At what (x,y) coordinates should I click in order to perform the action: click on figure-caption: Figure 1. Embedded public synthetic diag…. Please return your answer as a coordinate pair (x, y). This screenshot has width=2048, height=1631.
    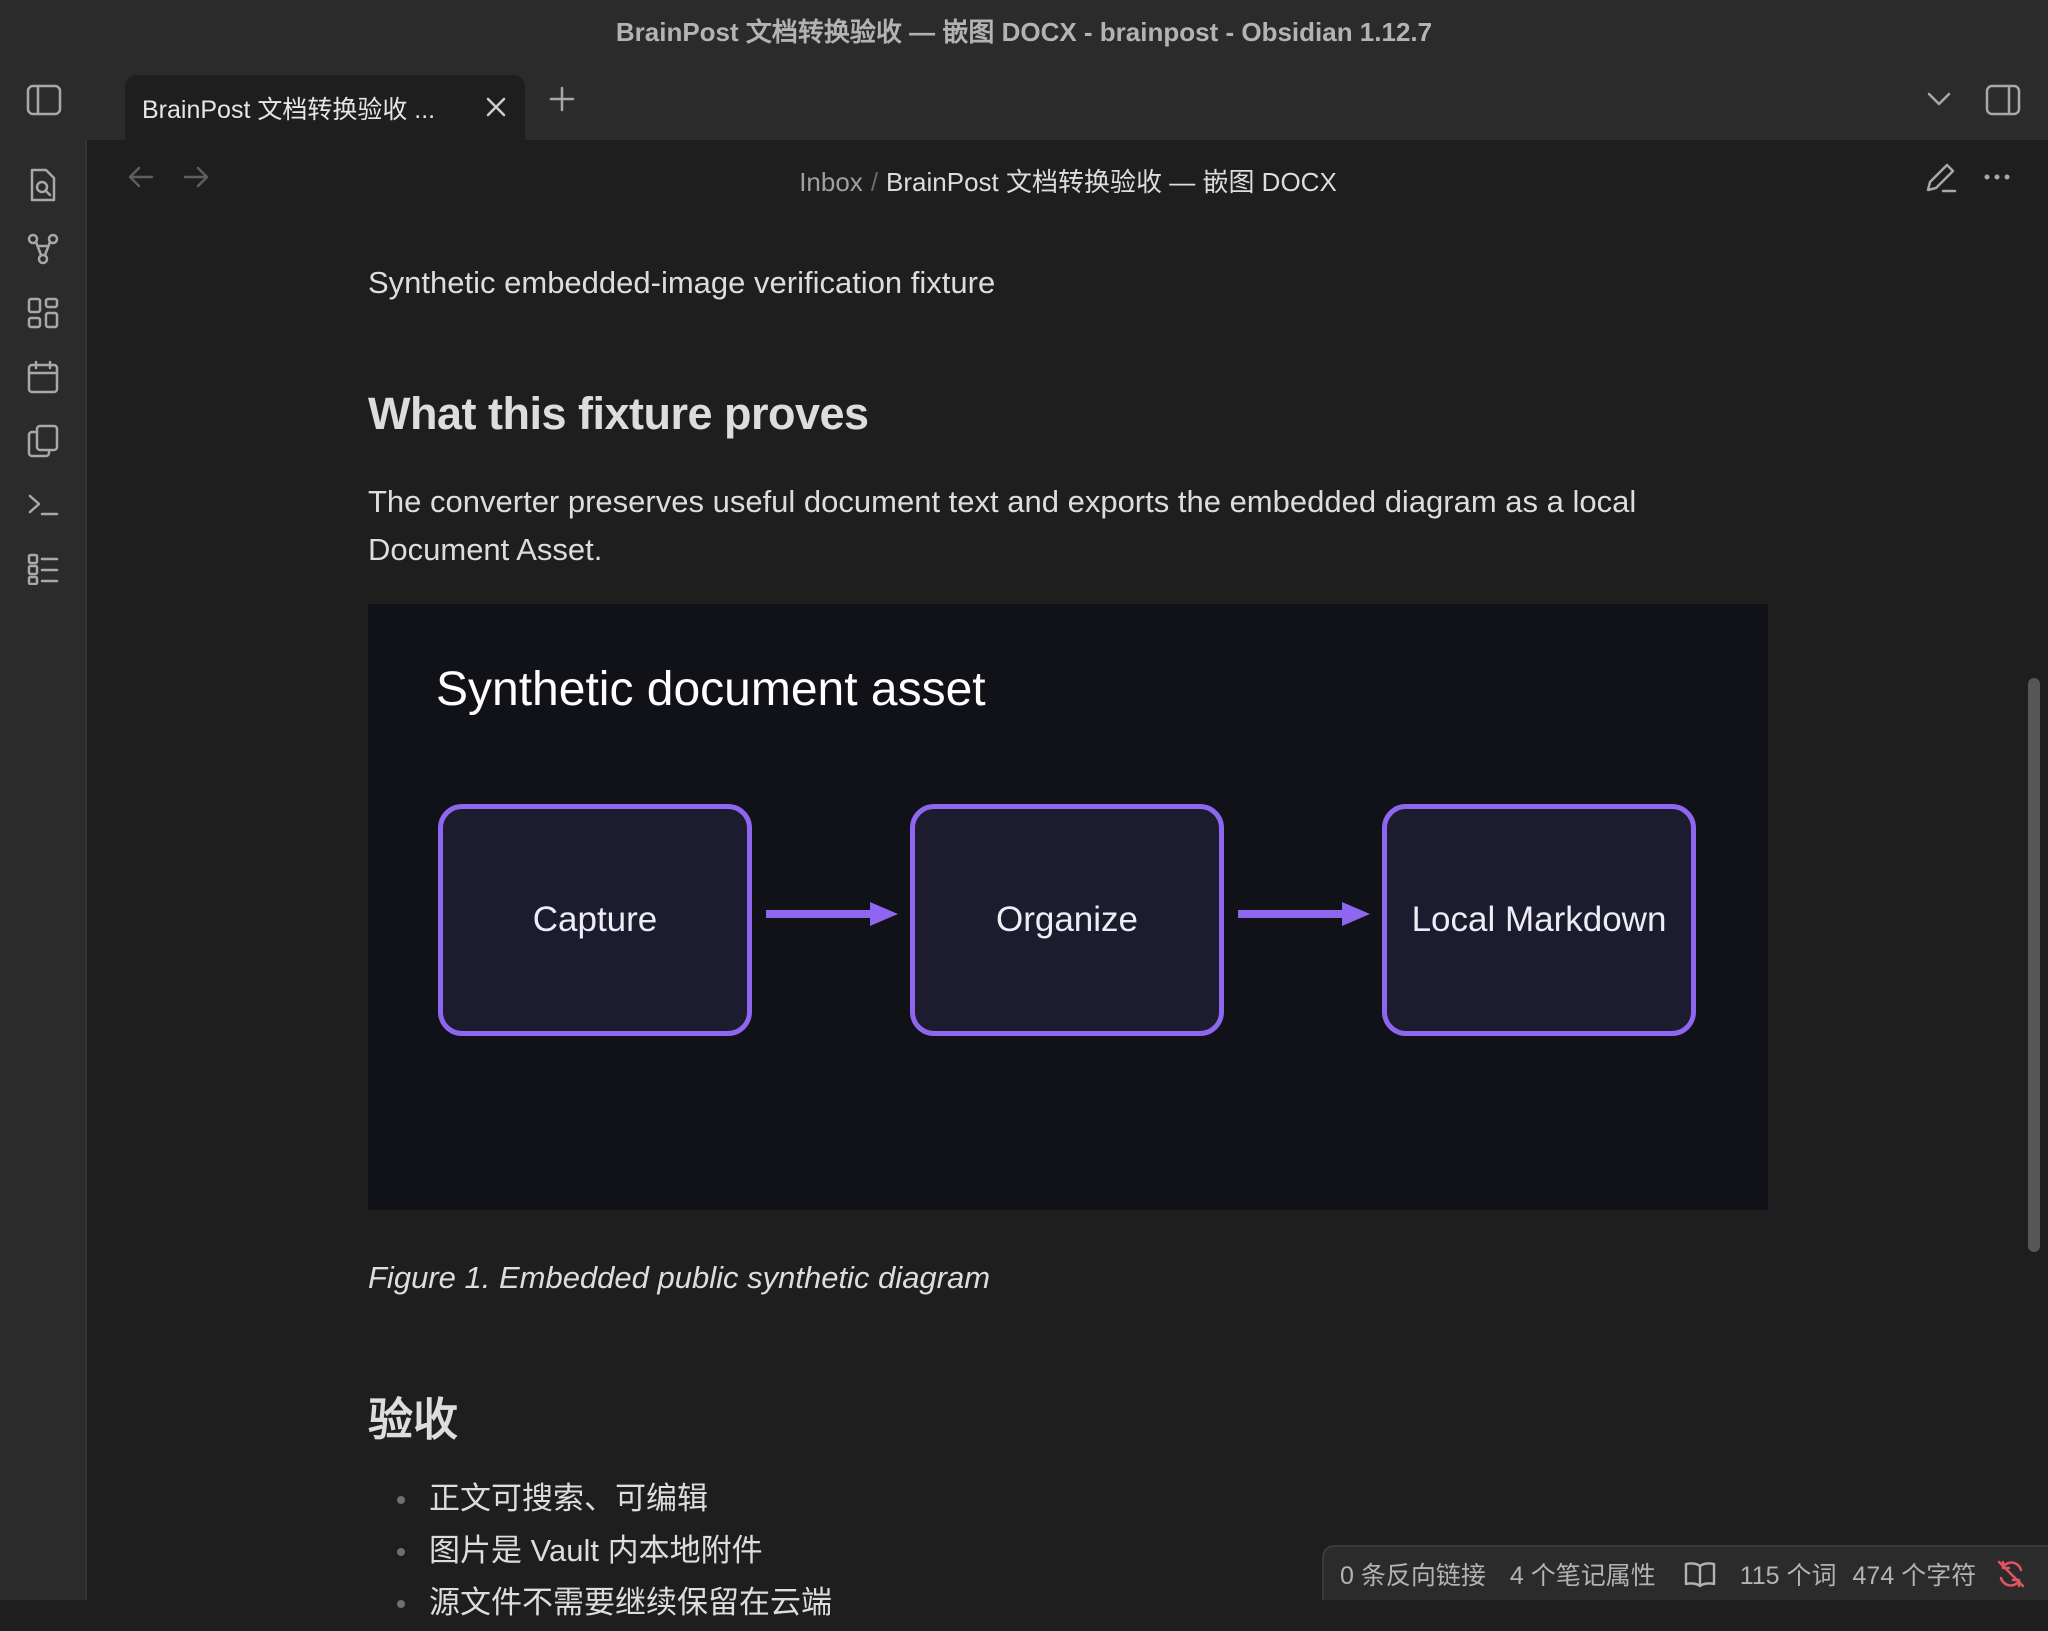
    Looking at the image, I should click on (679, 1277).